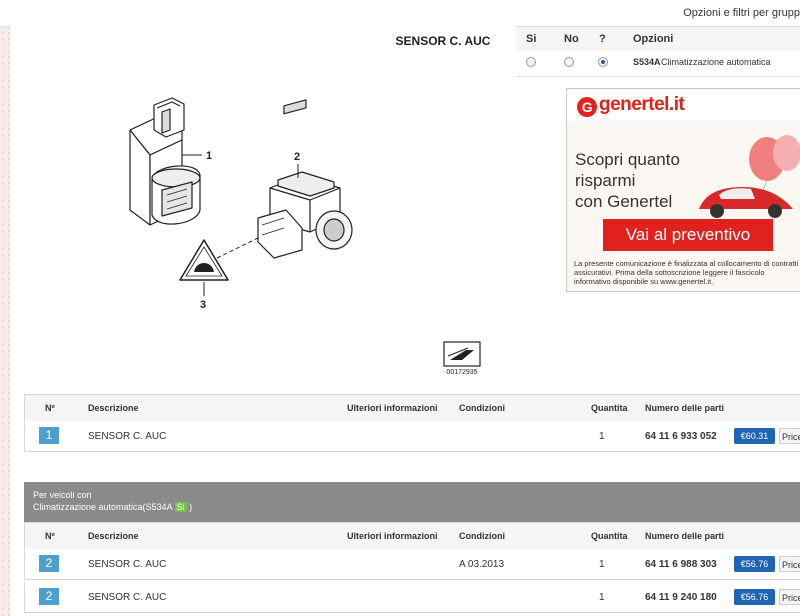 This screenshot has width=800, height=616. What do you see at coordinates (297, 157) in the screenshot?
I see `callout-2: 2` at bounding box center [297, 157].